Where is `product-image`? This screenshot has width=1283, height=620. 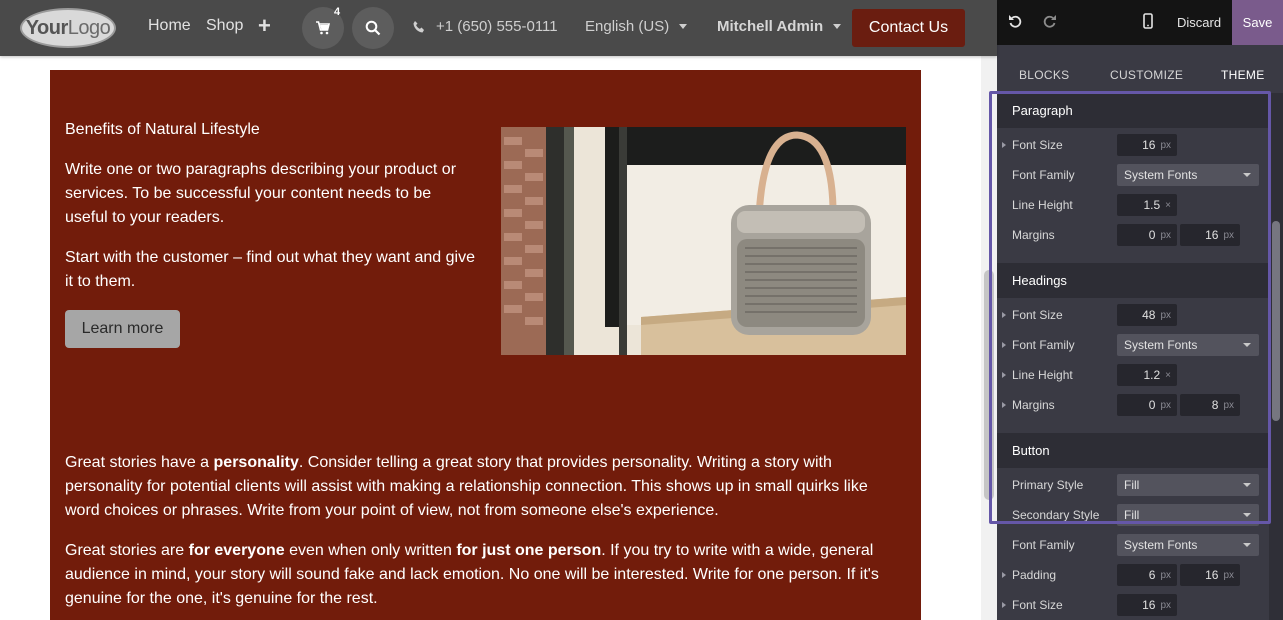 product-image is located at coordinates (703, 241).